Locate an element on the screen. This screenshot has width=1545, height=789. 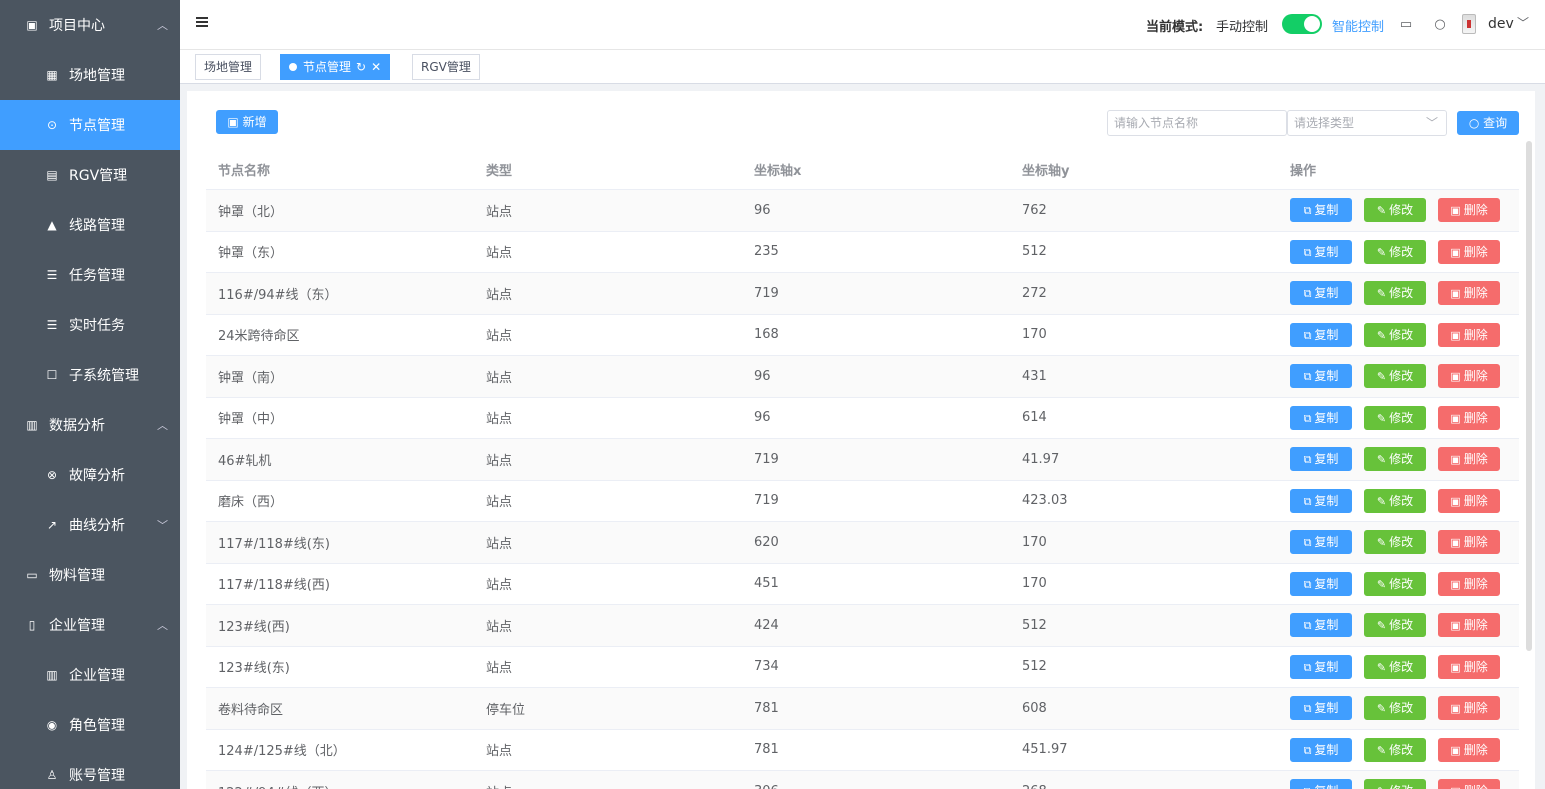
monitor-icon: ▭ is located at coordinates (1406, 25).